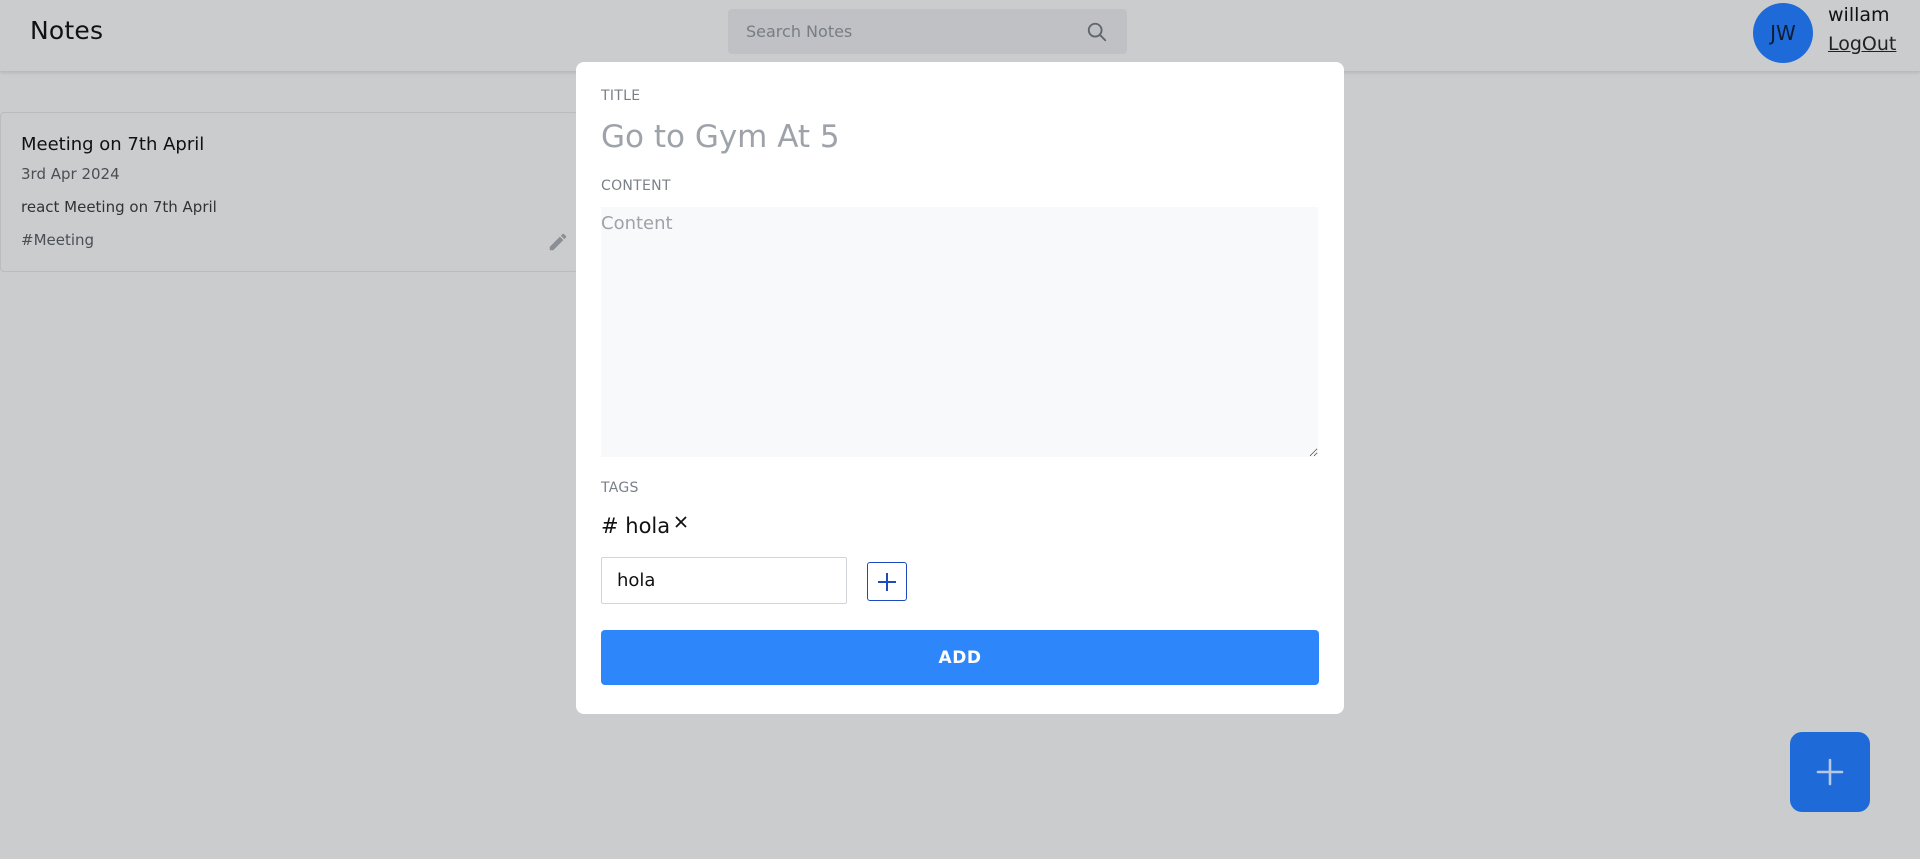  What do you see at coordinates (911, 31) in the screenshot?
I see `search-input` at bounding box center [911, 31].